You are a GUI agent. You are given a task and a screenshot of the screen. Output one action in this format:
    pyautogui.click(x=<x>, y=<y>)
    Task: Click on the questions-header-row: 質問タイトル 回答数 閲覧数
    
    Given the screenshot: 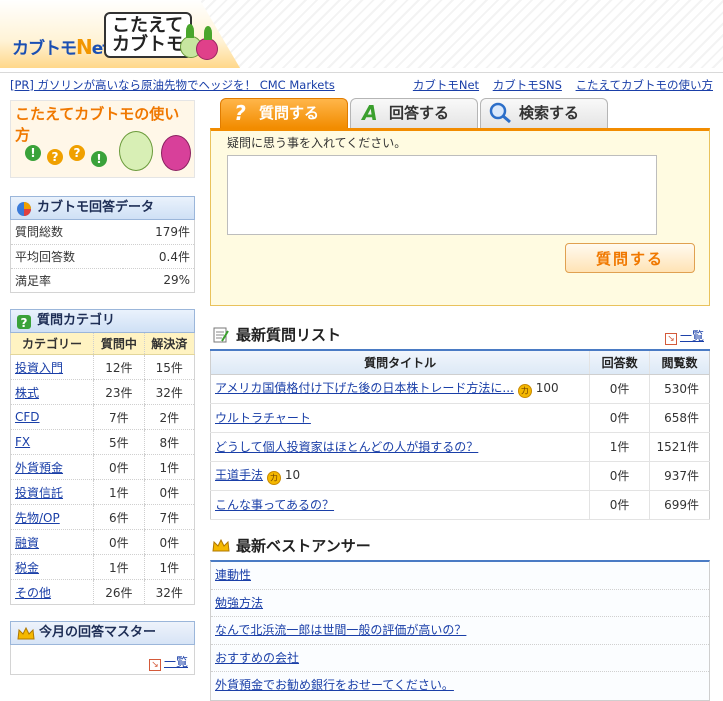 What is the action you would take?
    pyautogui.click(x=460, y=362)
    